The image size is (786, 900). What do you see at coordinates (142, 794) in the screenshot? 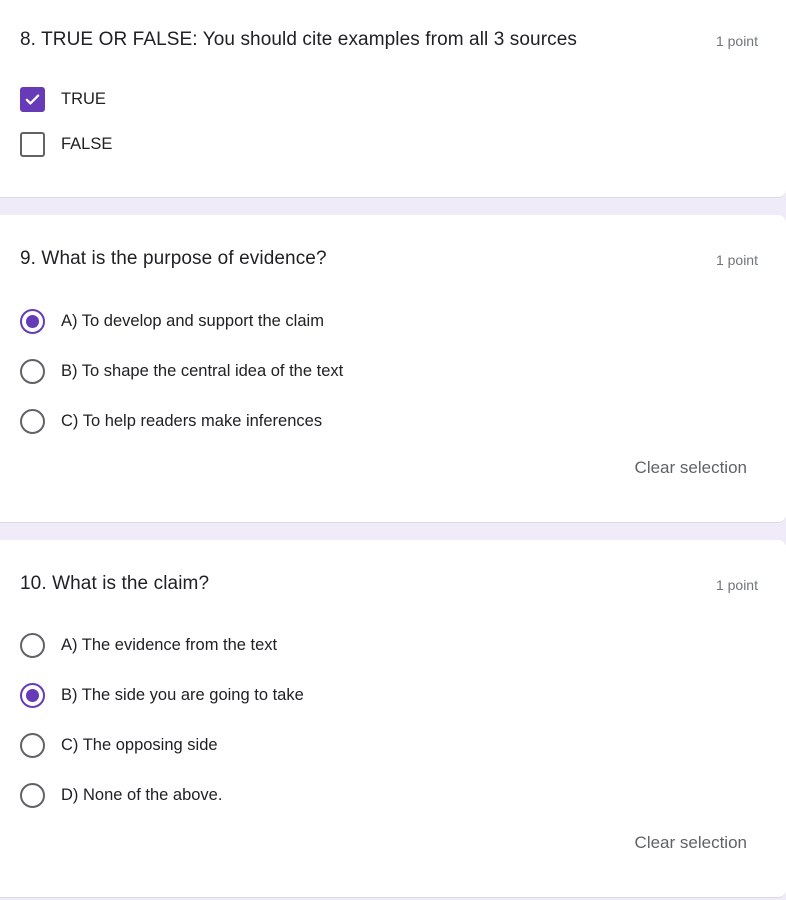
I see `option-label: D) None of the above.` at bounding box center [142, 794].